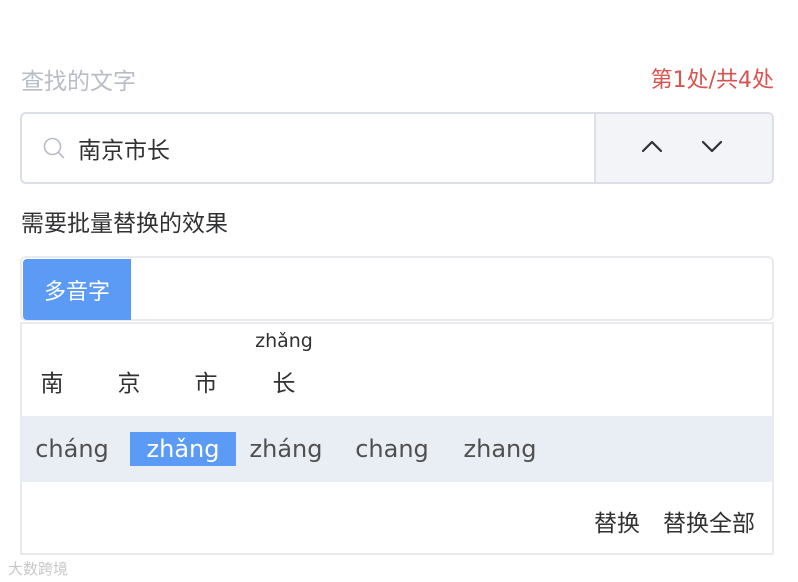  I want to click on pinyin-option: cháng, so click(72, 449).